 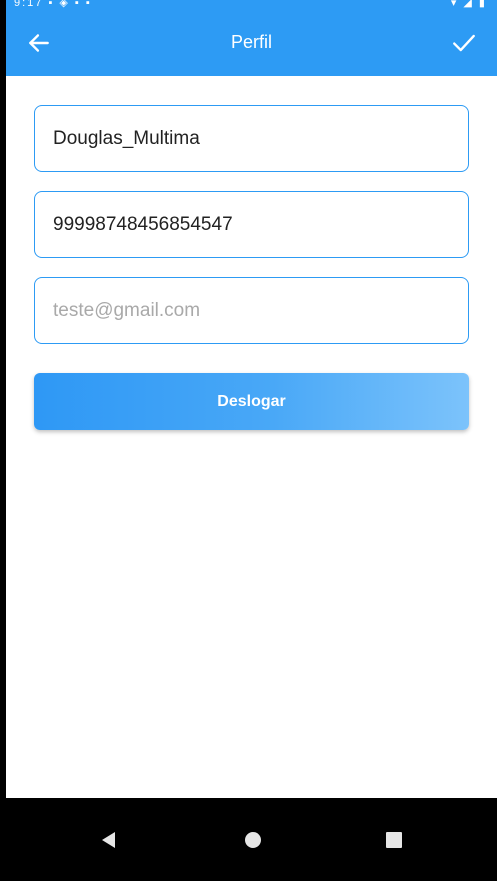 I want to click on circle-home-icon, so click(x=253, y=840).